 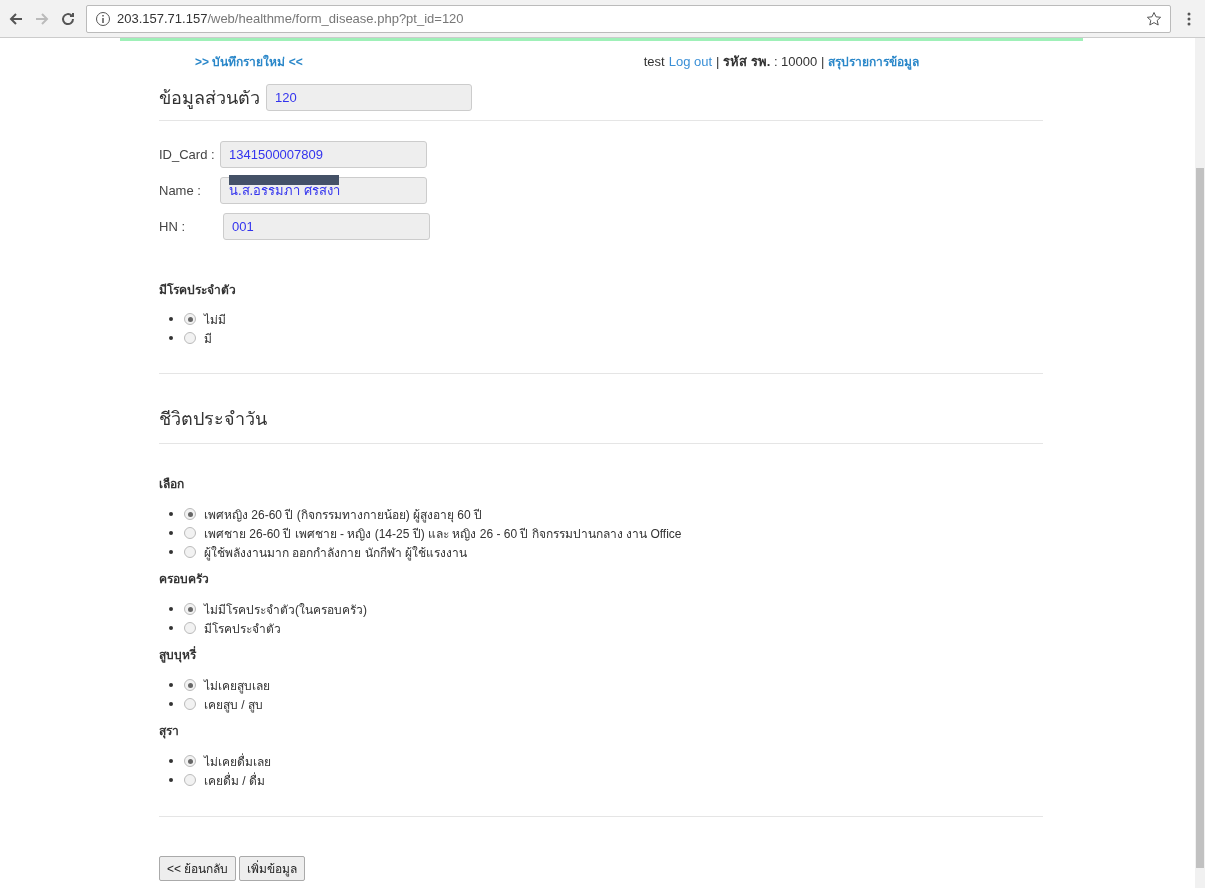 I want to click on field-label: ID_Card :, so click(x=187, y=154).